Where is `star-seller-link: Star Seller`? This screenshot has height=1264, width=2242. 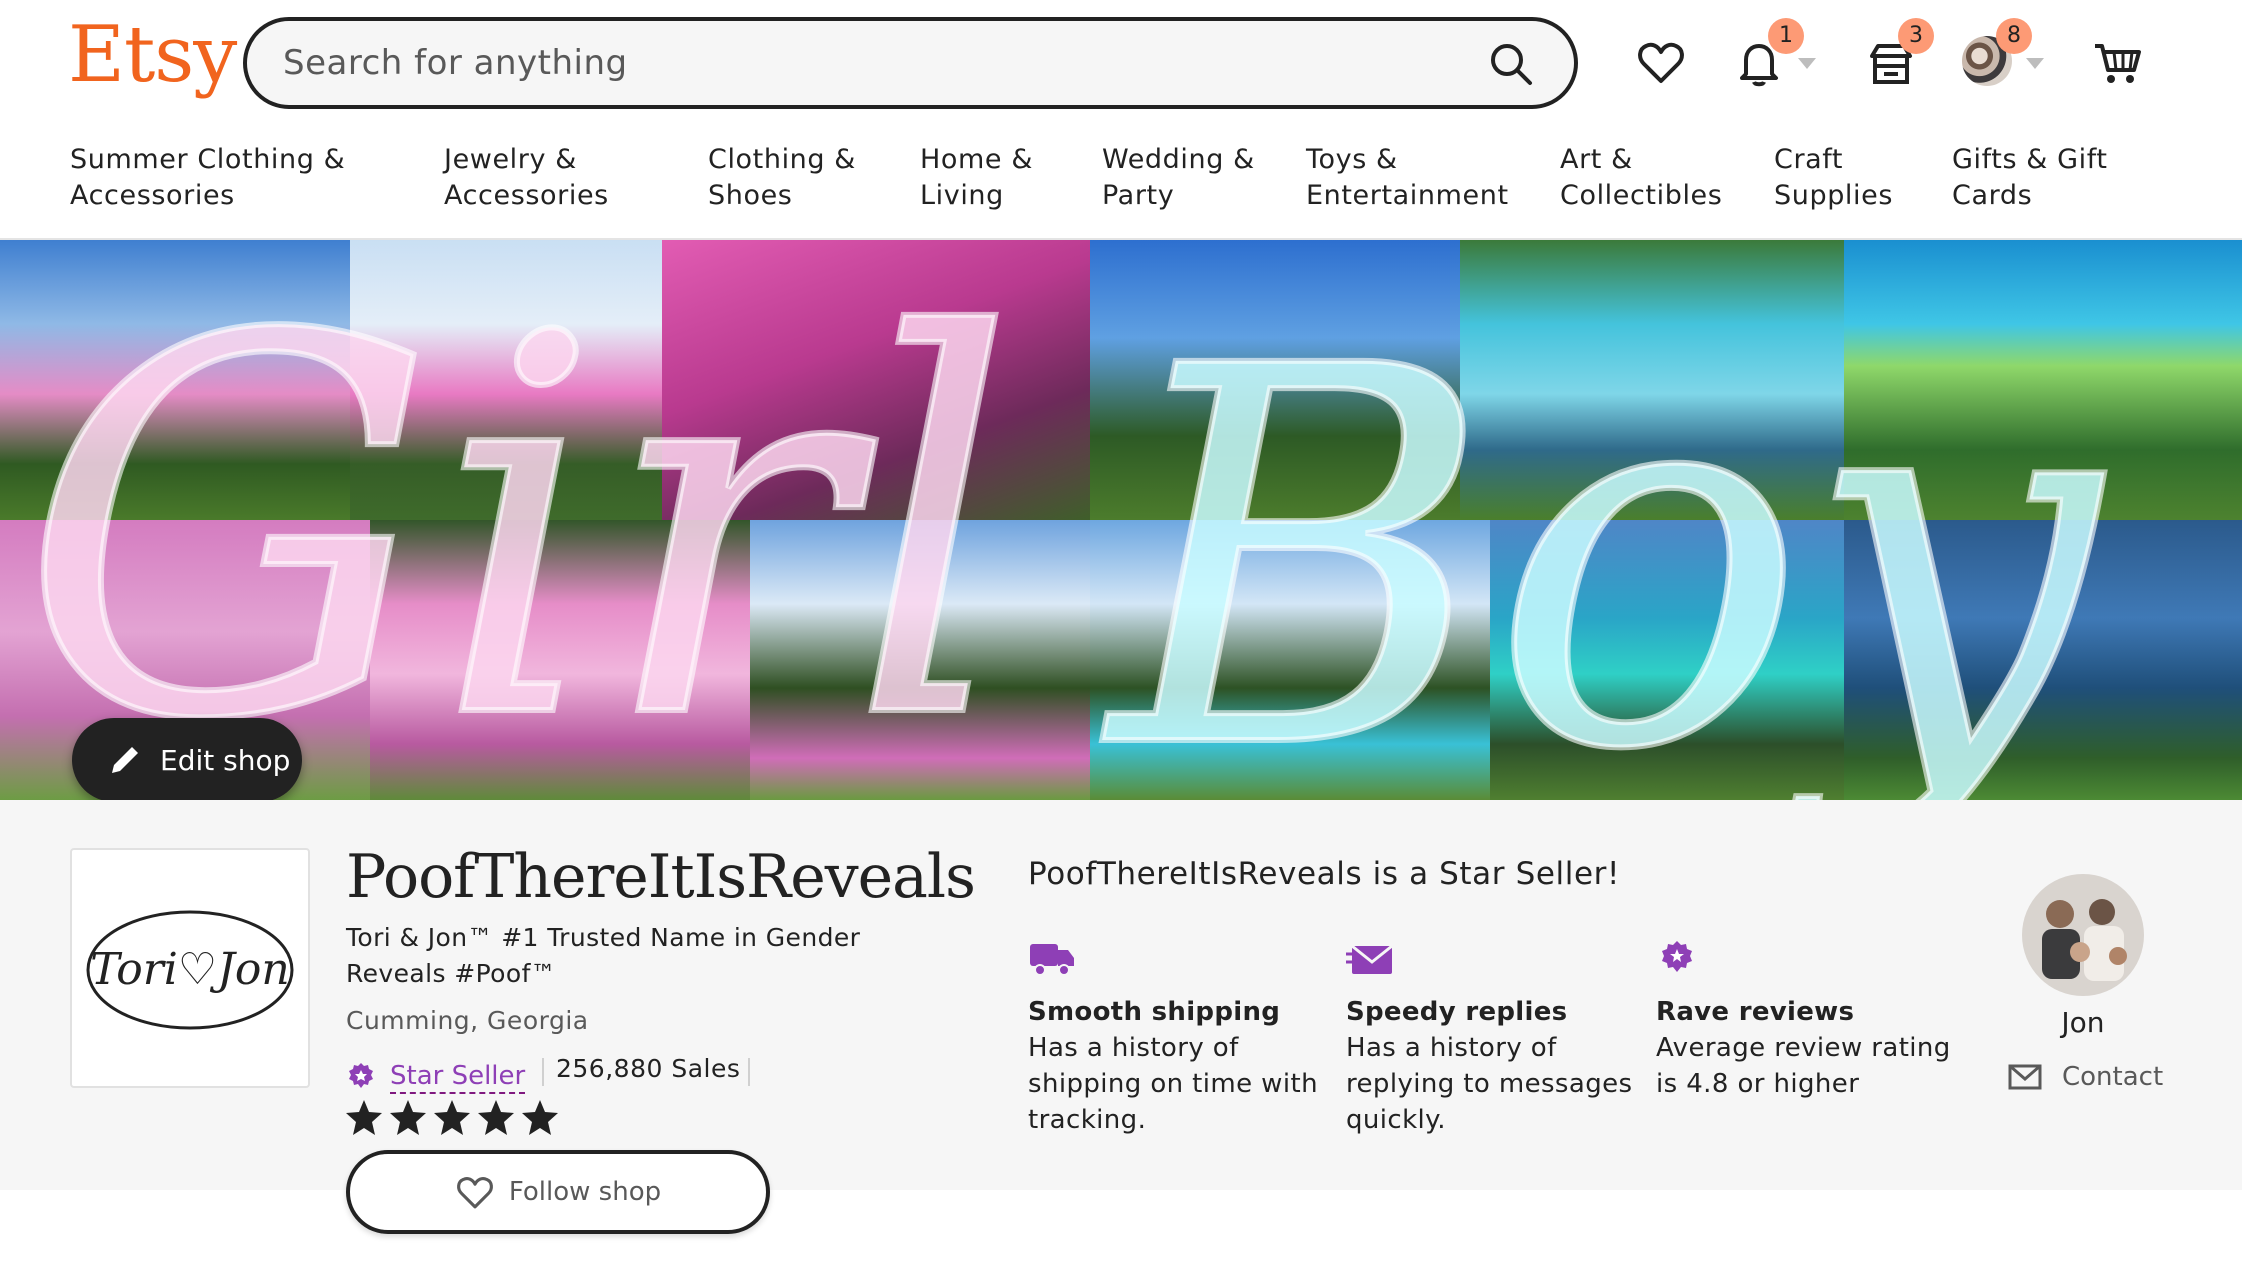
star-seller-link: Star Seller is located at coordinates (436, 1077).